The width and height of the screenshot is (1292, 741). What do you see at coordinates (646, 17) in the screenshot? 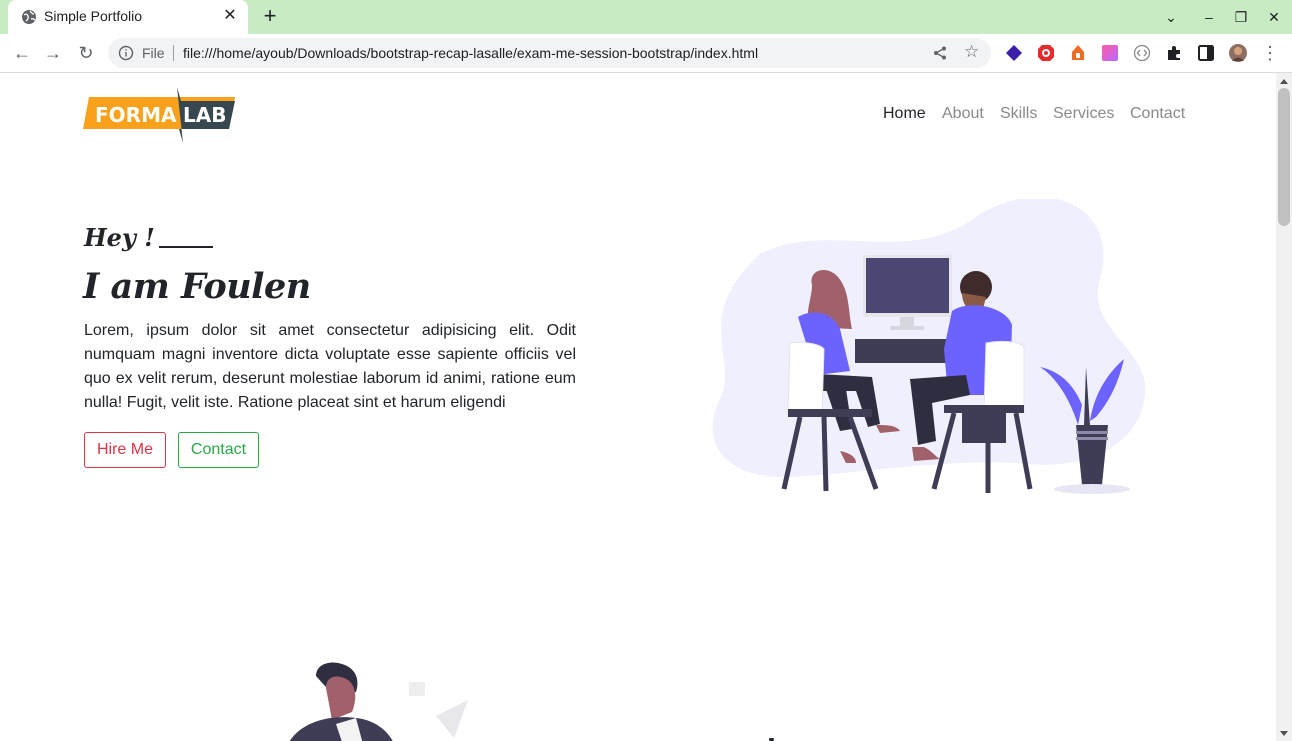
I see `tab-strip: Simple Portfolio ✕ + ⌄ – ❐ ✕` at bounding box center [646, 17].